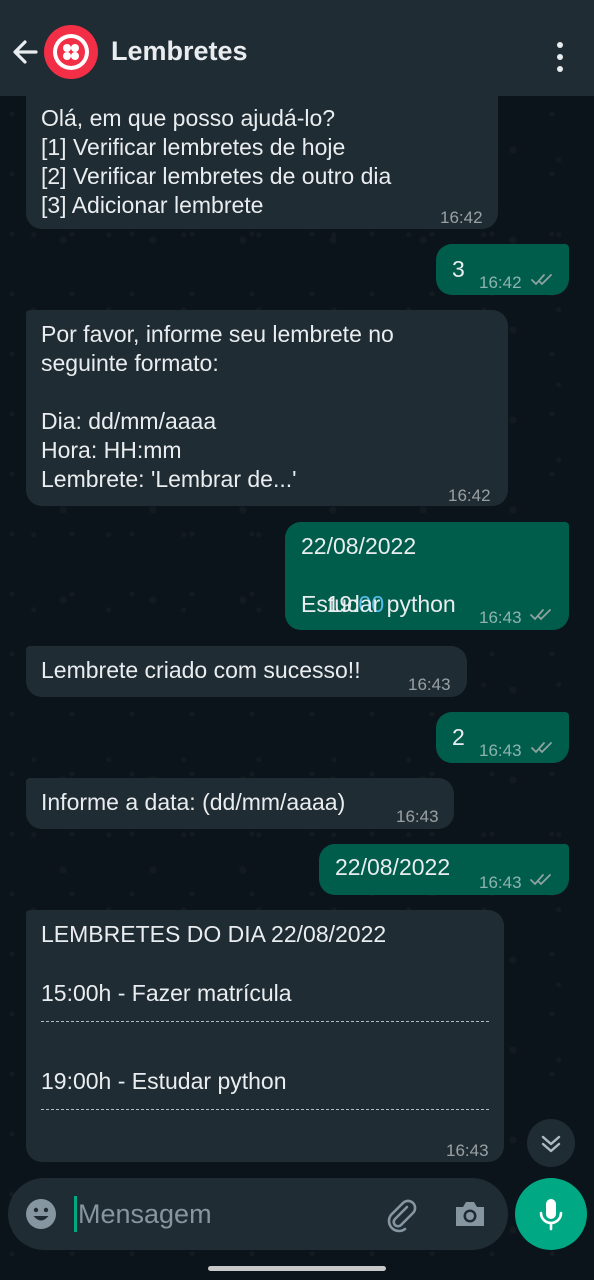  I want to click on message-outgoing: 22/08/2022 16:43, so click(444, 869).